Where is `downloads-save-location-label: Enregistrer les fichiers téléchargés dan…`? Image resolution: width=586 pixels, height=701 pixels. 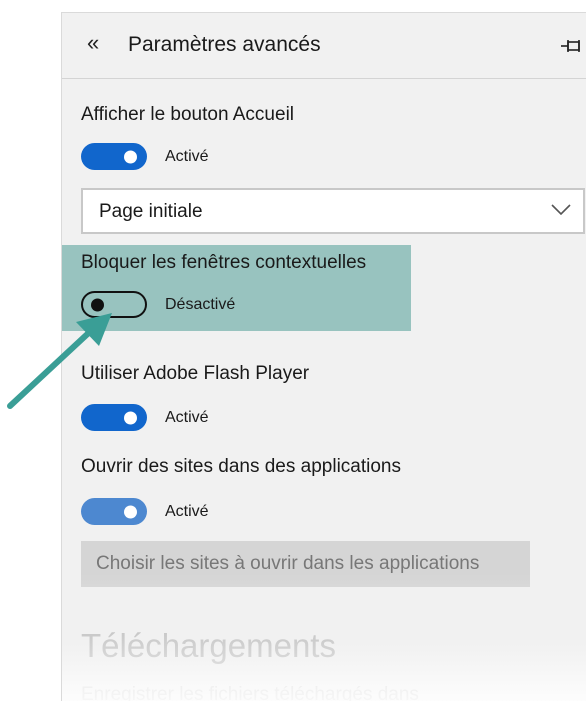 downloads-save-location-label: Enregistrer les fichiers téléchargés dan… is located at coordinates (250, 692).